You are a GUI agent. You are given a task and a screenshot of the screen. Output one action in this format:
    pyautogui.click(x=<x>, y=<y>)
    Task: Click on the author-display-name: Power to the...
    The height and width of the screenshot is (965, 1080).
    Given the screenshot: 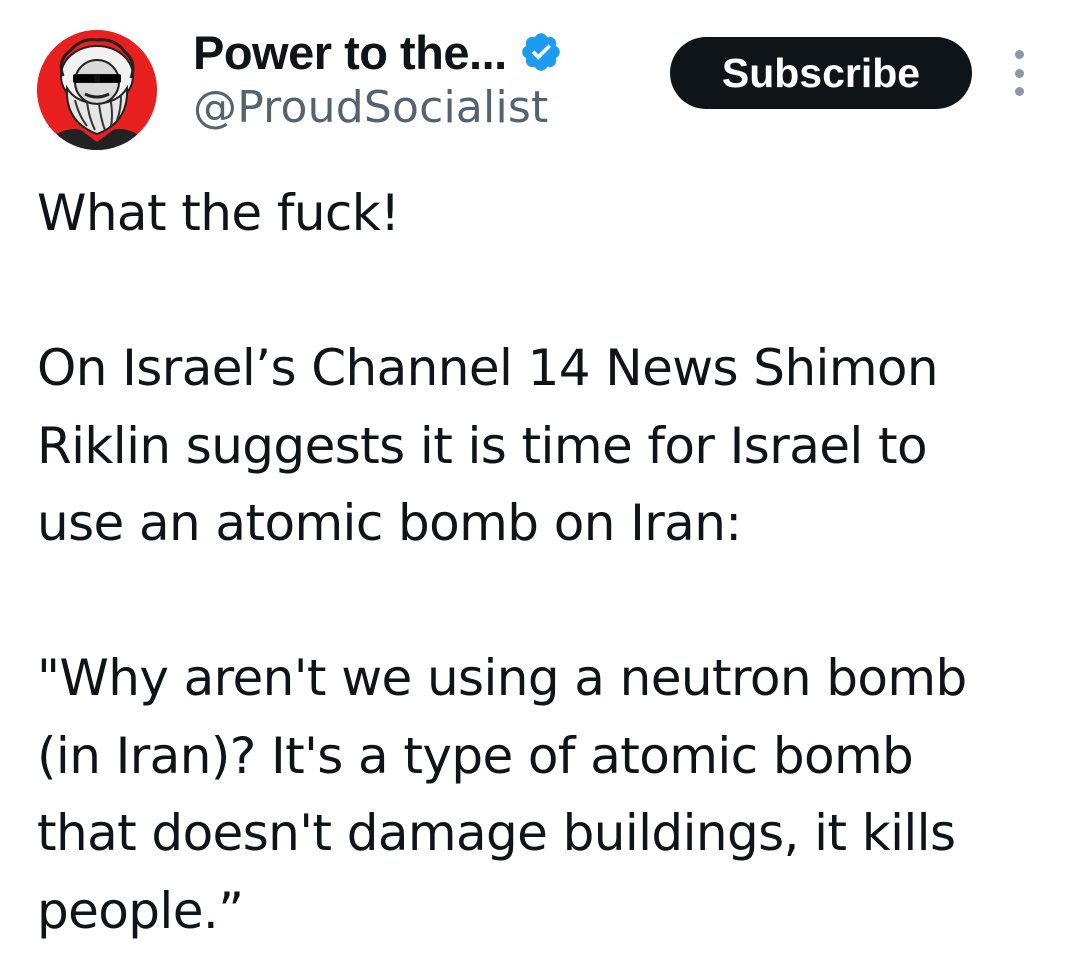 What is the action you would take?
    pyautogui.click(x=350, y=52)
    